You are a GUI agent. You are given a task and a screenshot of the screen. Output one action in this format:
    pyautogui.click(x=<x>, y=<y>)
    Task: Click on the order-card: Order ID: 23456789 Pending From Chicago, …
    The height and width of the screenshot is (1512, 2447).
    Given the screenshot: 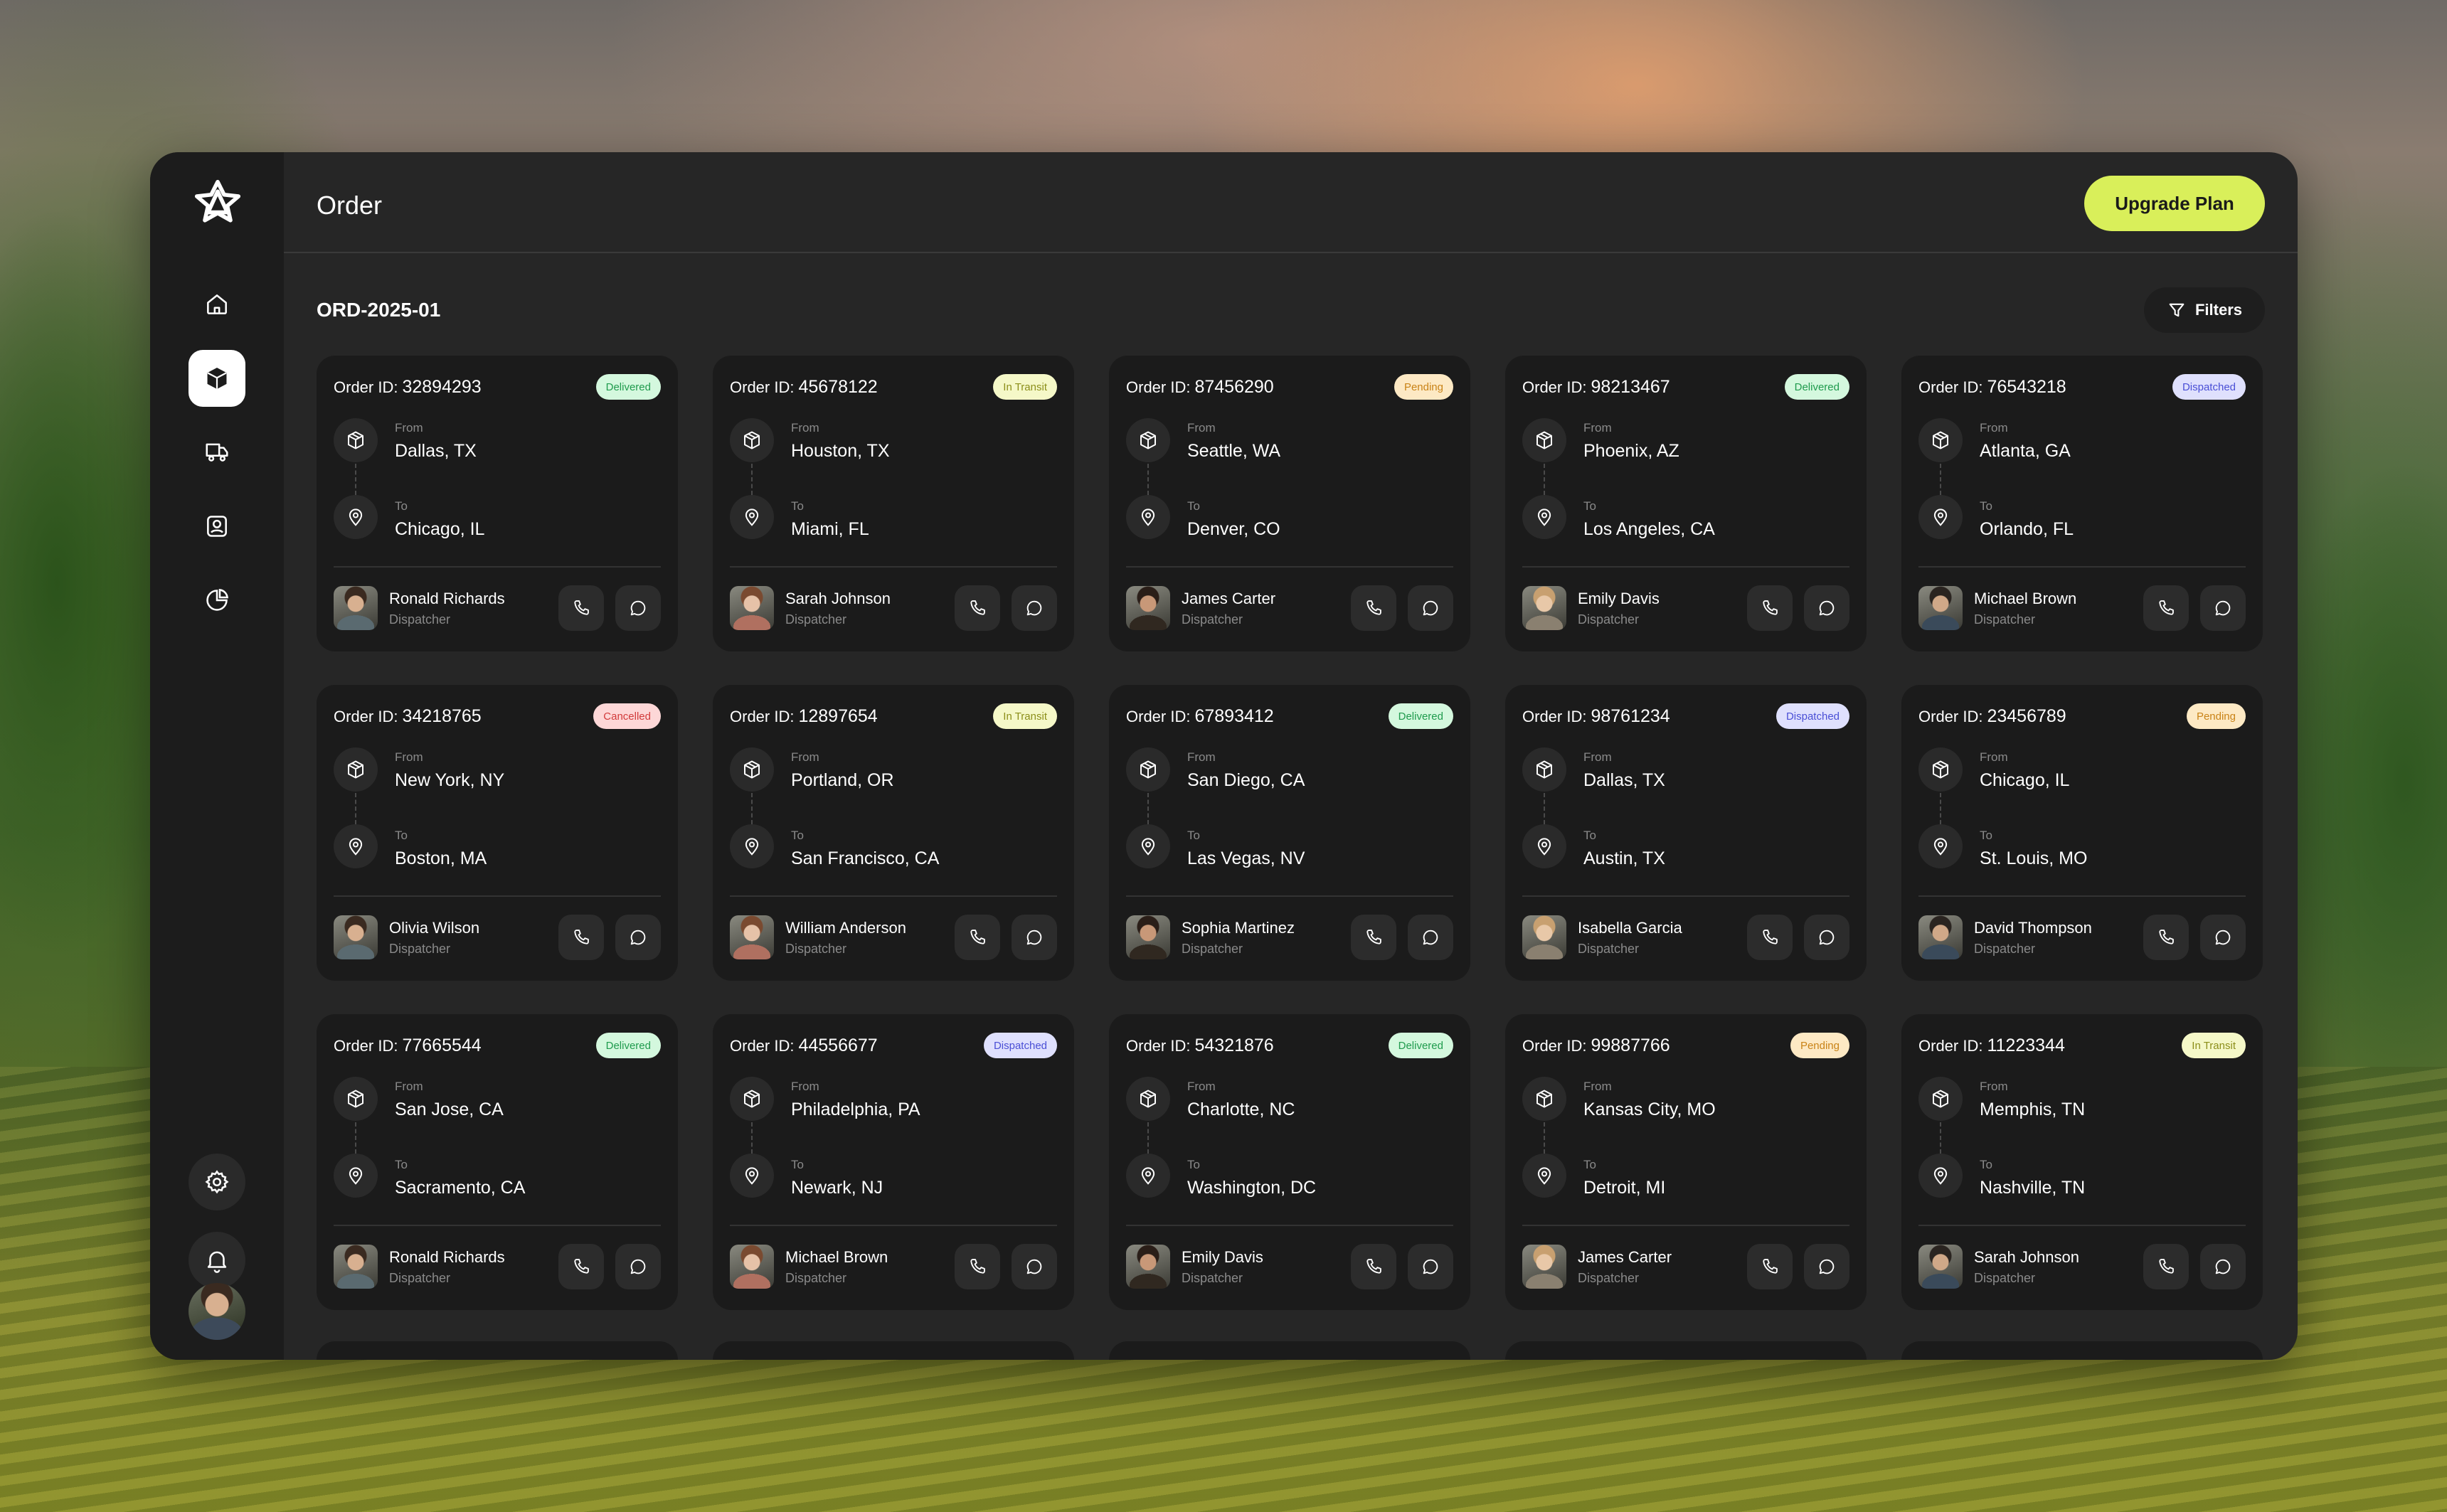 What is the action you would take?
    pyautogui.click(x=2082, y=833)
    